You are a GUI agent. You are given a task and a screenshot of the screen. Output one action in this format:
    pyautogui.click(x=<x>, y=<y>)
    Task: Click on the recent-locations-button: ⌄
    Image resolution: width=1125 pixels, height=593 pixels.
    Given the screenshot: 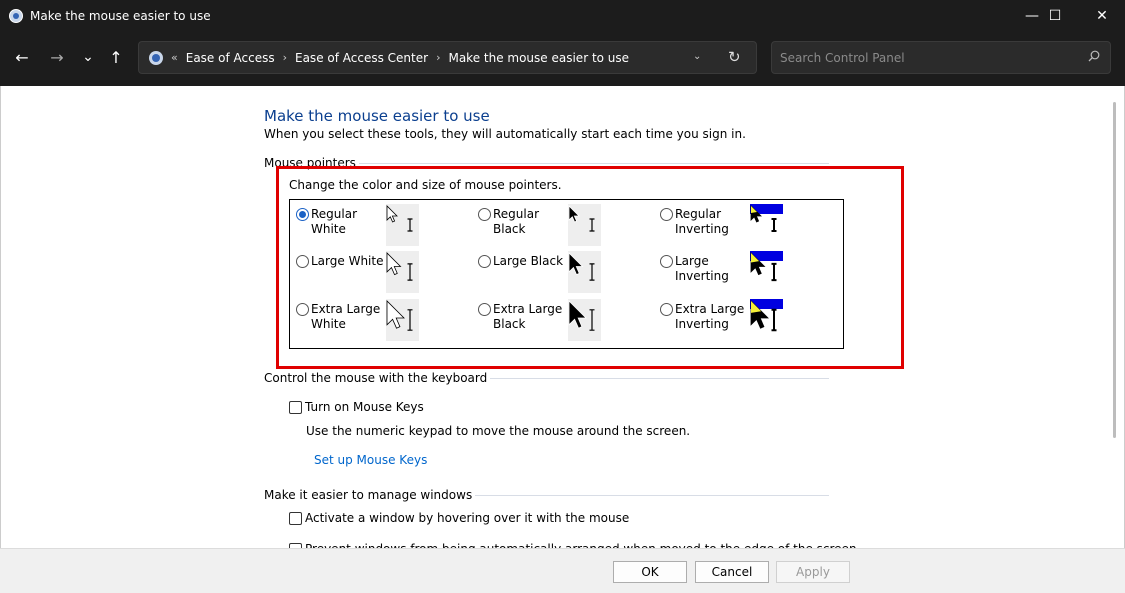 What is the action you would take?
    pyautogui.click(x=88, y=57)
    